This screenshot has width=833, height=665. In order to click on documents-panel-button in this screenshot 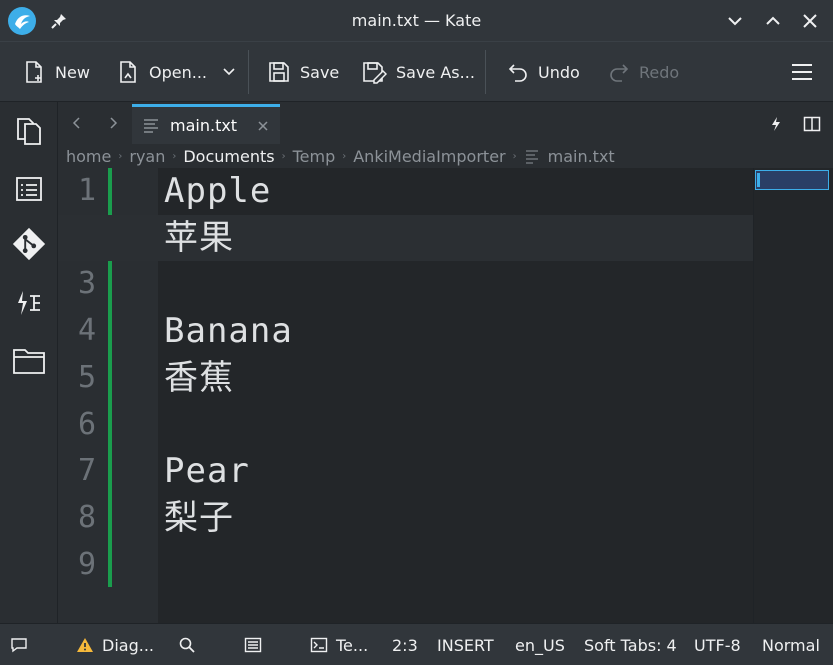, I will do `click(29, 131)`.